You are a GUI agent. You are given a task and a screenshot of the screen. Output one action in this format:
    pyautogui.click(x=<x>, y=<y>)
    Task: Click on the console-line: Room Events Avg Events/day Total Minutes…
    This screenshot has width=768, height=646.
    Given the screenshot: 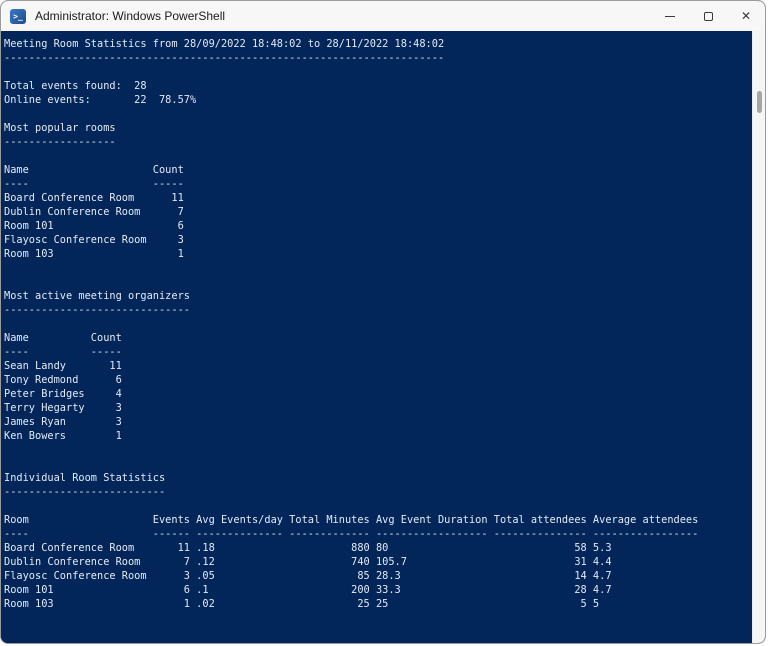 What is the action you would take?
    pyautogui.click(x=351, y=520)
    